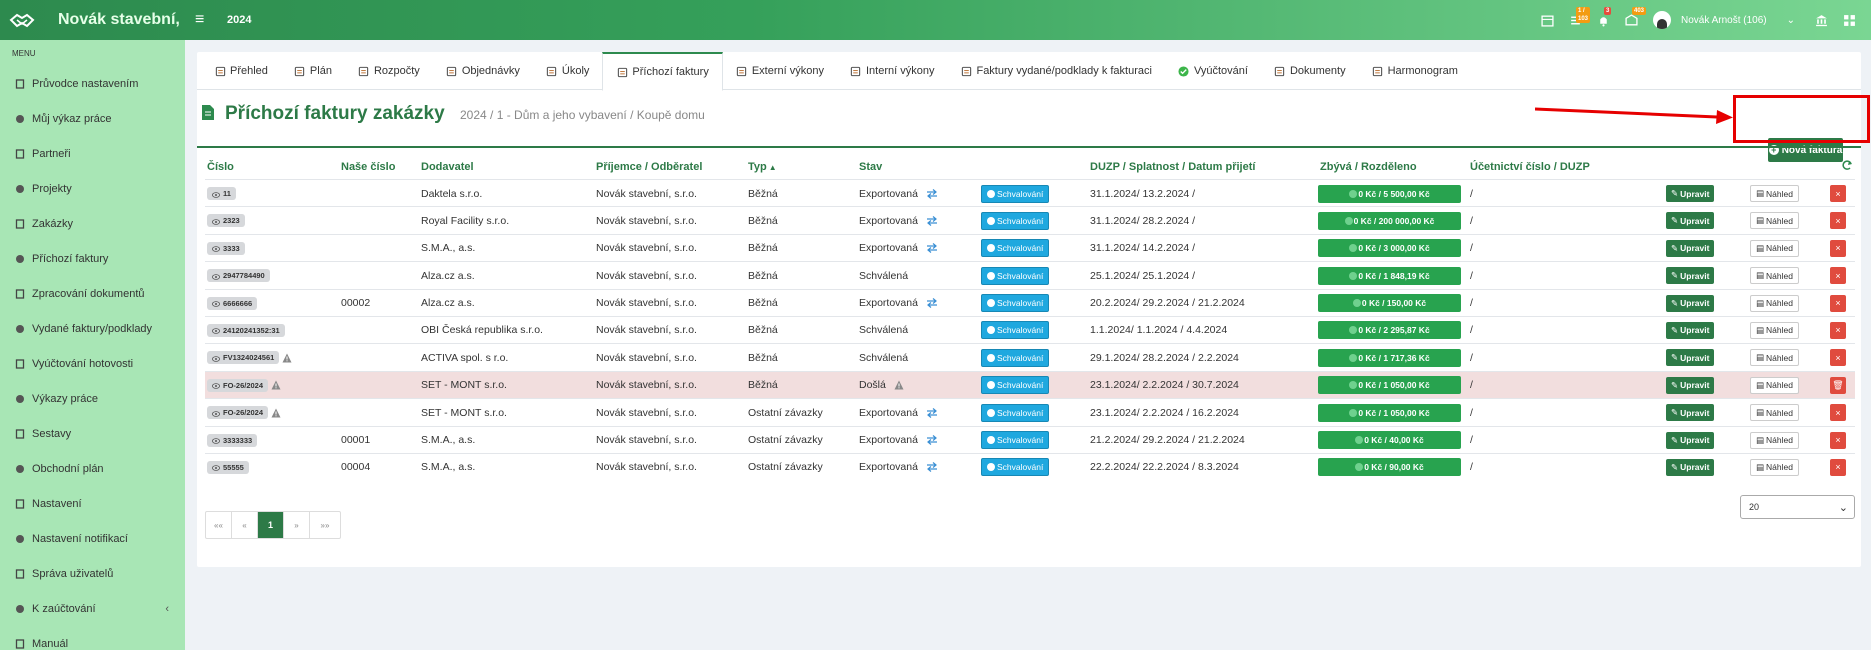 The height and width of the screenshot is (650, 1871). I want to click on invoice-number-badge: 2323, so click(226, 221).